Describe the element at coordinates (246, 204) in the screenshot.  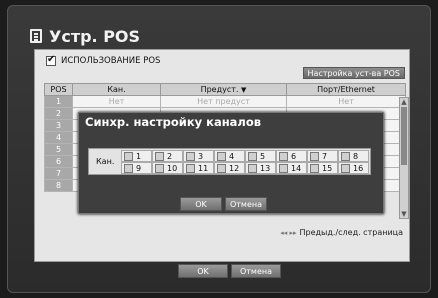
I see `dialog-cancel-button: Отмена` at that location.